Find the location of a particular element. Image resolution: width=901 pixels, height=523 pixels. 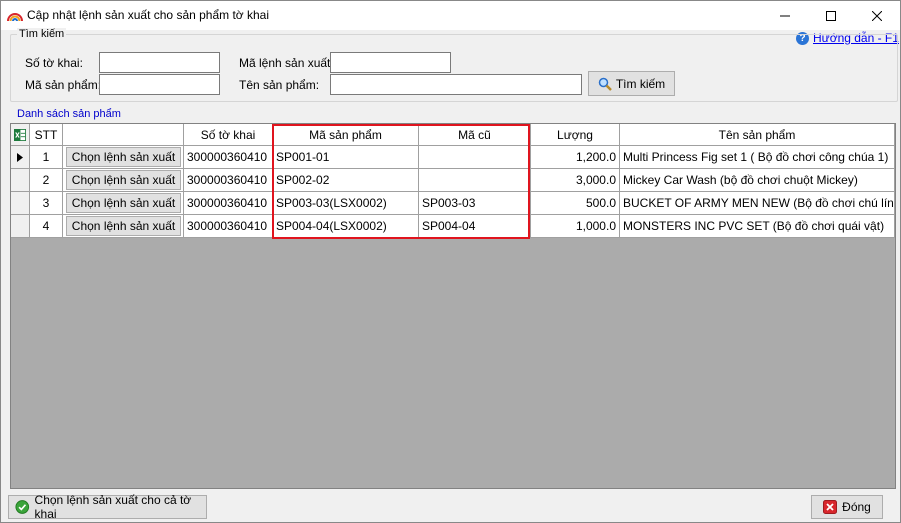

check-icon is located at coordinates (22, 507).